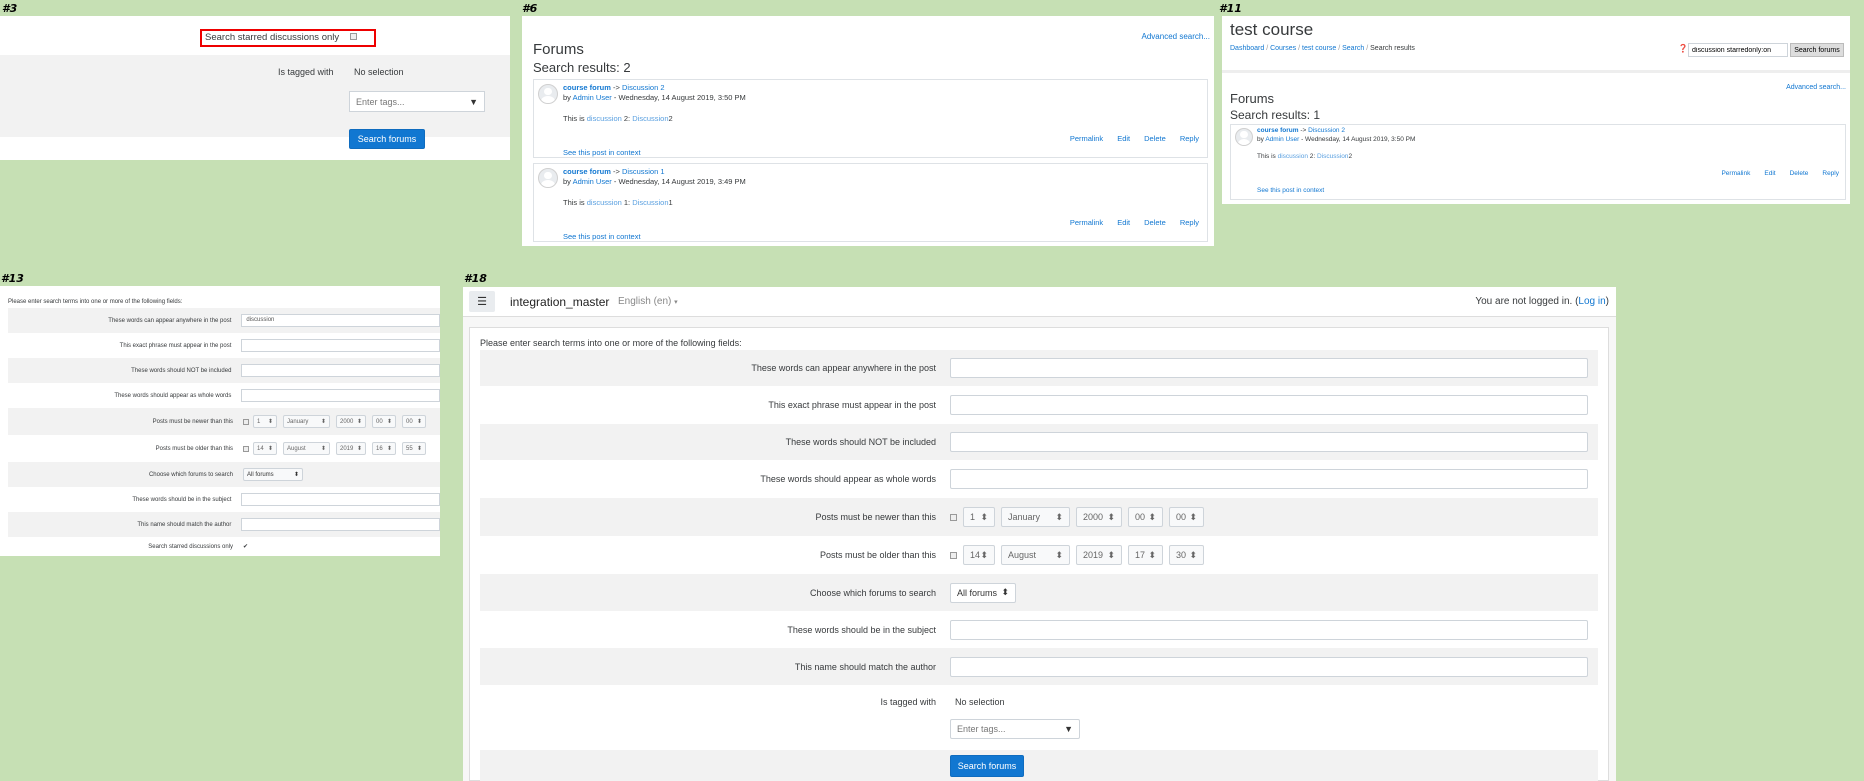  Describe the element at coordinates (1186, 555) in the screenshot. I see `older-minute-select: 30 ⬍` at that location.